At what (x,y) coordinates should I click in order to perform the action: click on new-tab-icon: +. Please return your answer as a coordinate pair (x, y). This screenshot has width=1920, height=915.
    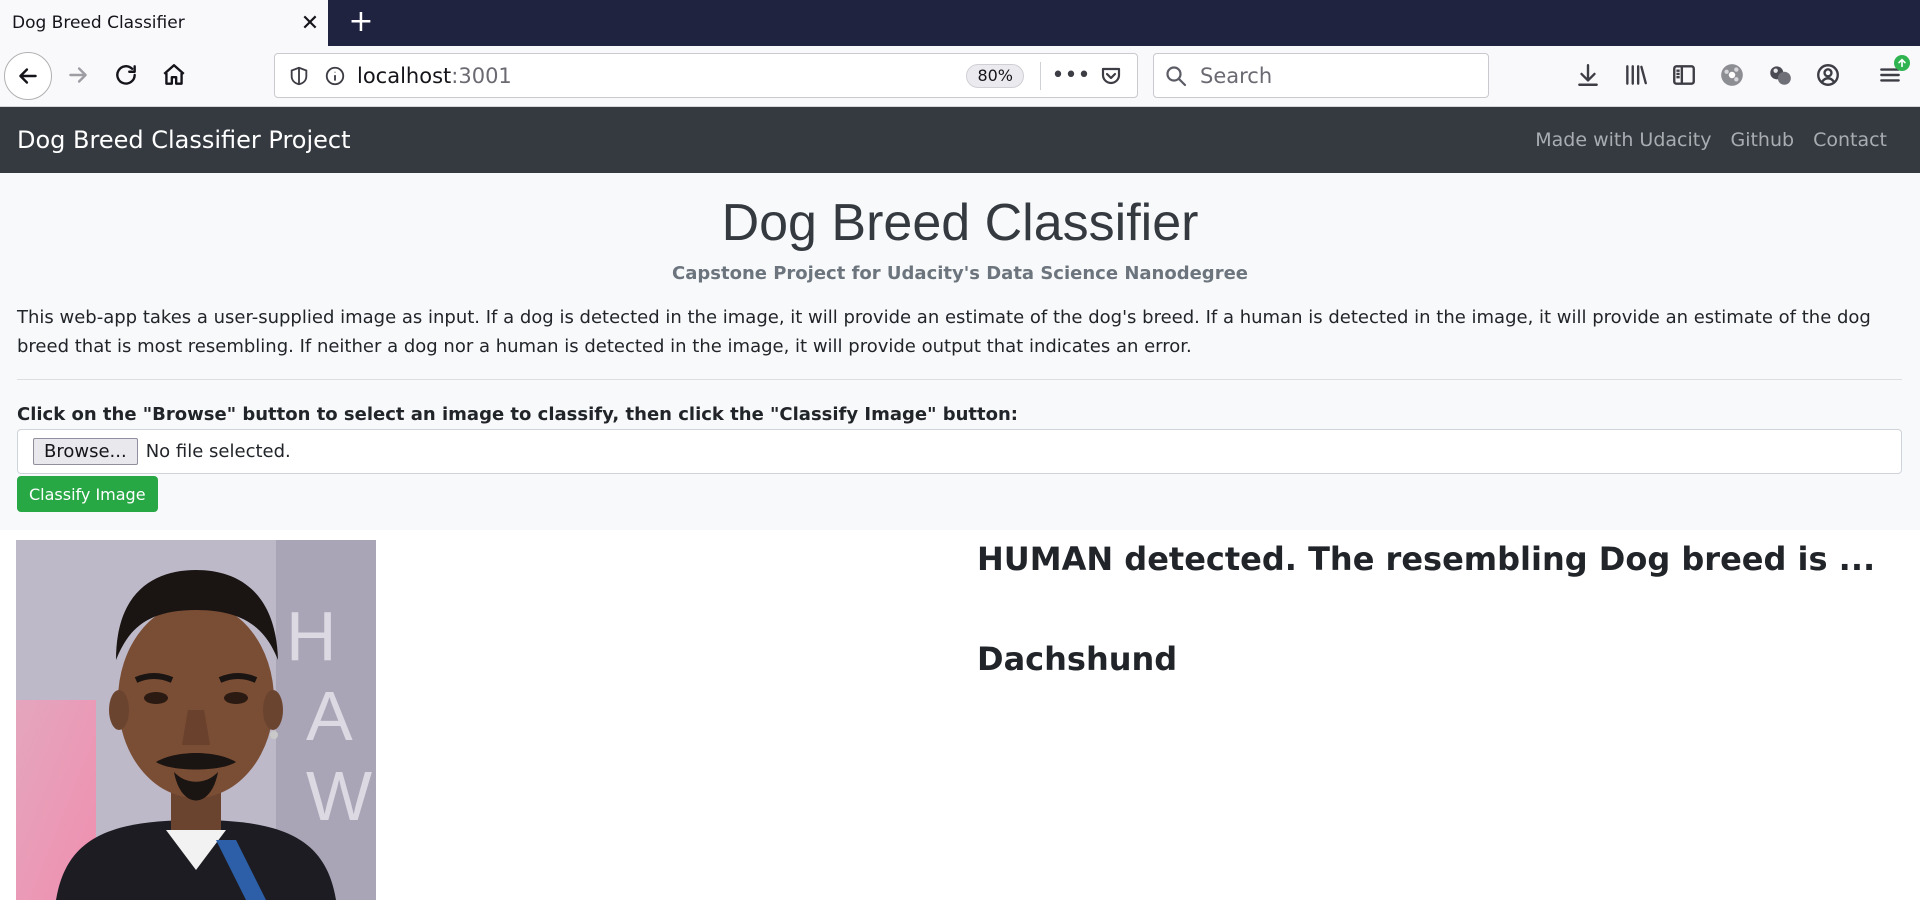
    Looking at the image, I should click on (361, 21).